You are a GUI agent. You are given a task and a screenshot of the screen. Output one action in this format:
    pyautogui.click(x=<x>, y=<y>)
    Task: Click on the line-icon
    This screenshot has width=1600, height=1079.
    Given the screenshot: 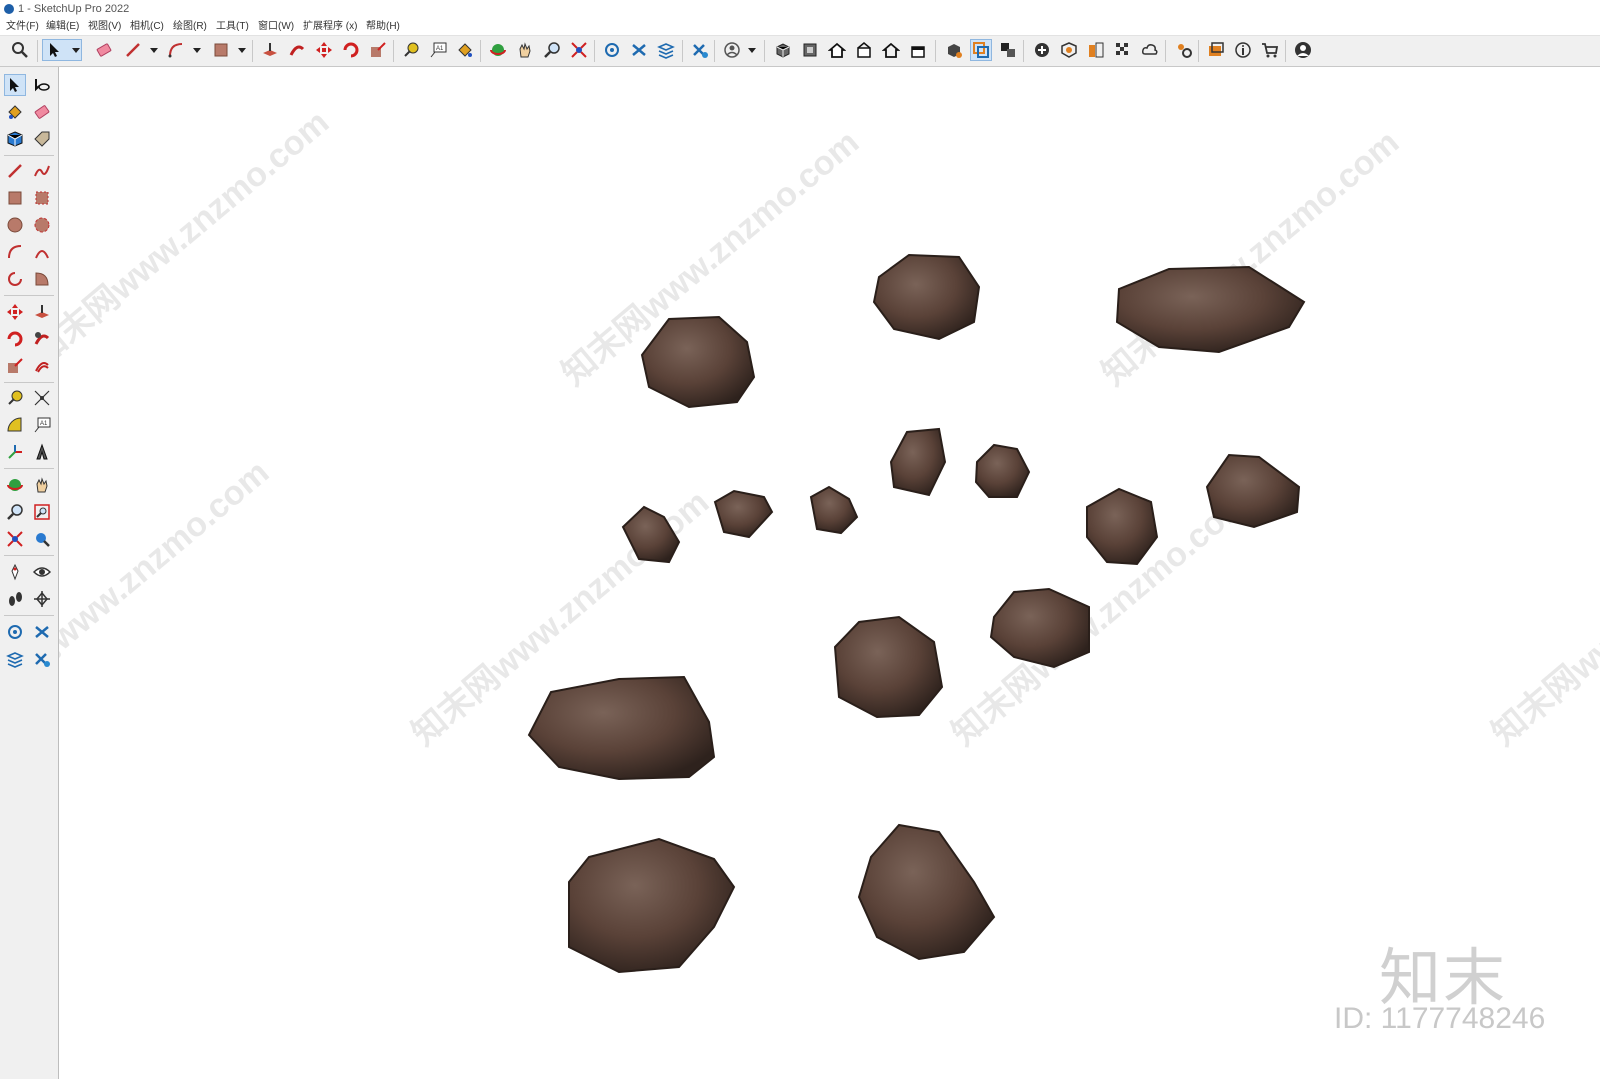 What is the action you would take?
    pyautogui.click(x=15, y=171)
    